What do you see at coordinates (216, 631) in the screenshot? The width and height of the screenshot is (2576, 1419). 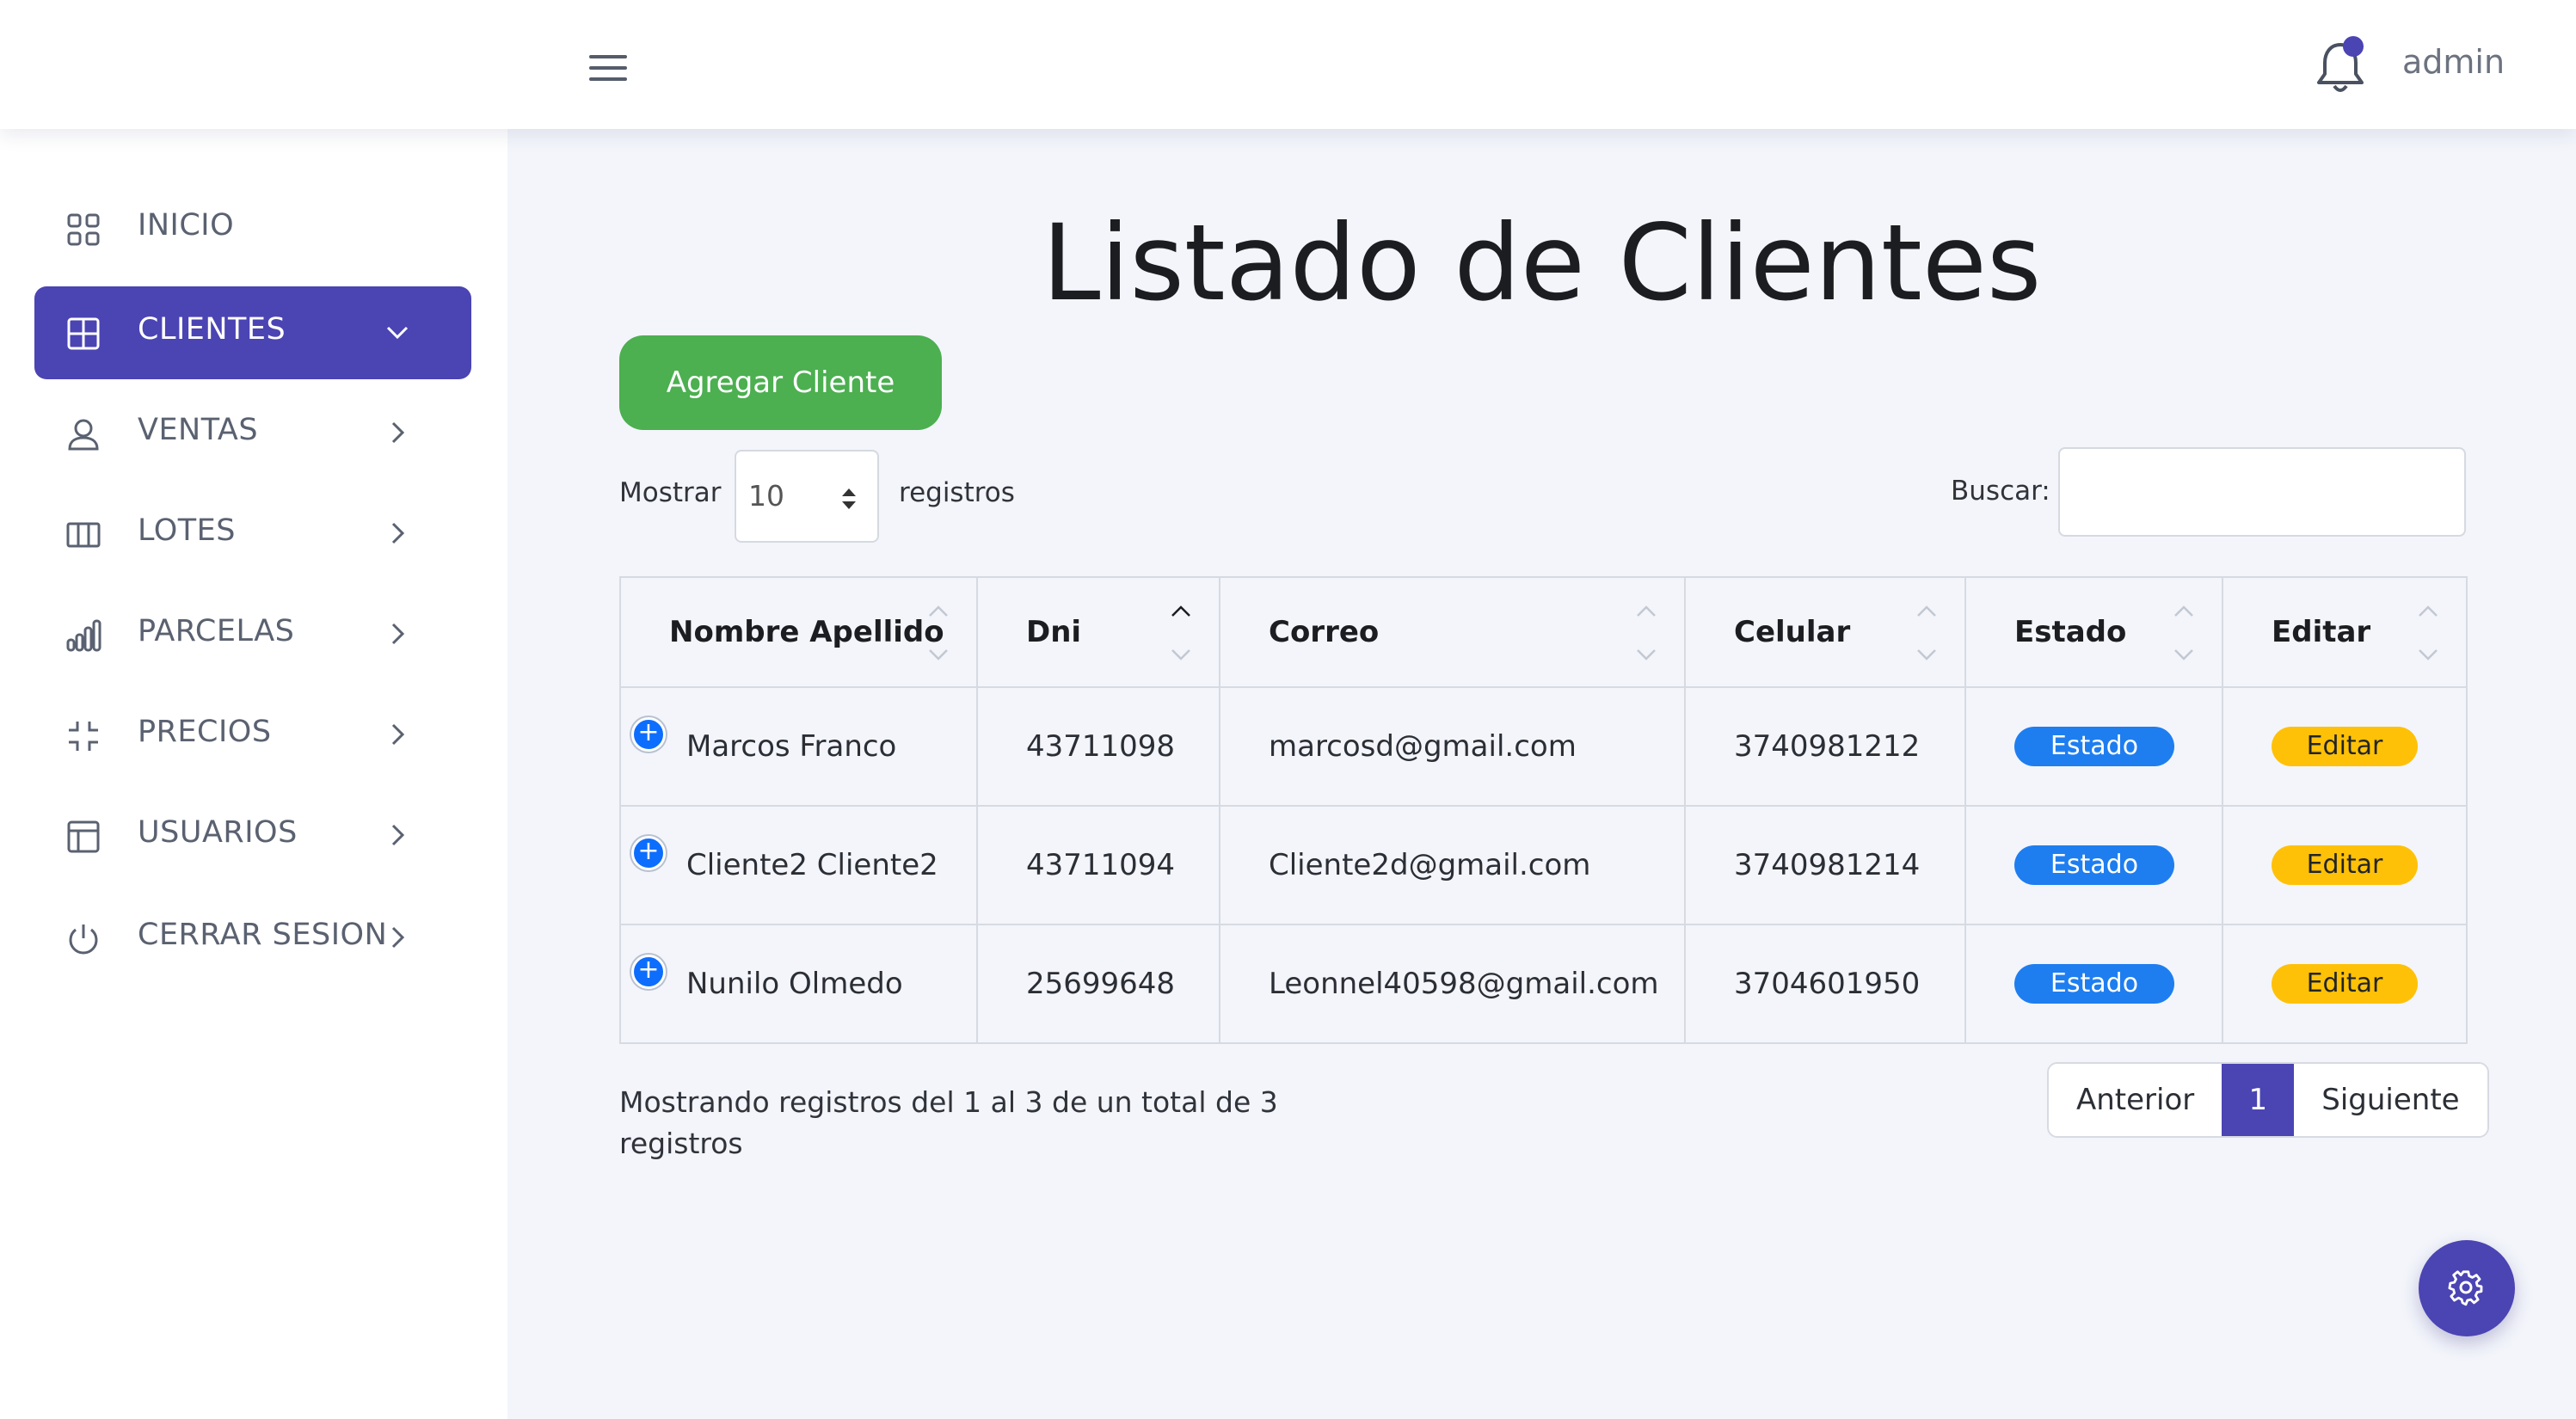 I see `sidebar-item-label: PARCELAS` at bounding box center [216, 631].